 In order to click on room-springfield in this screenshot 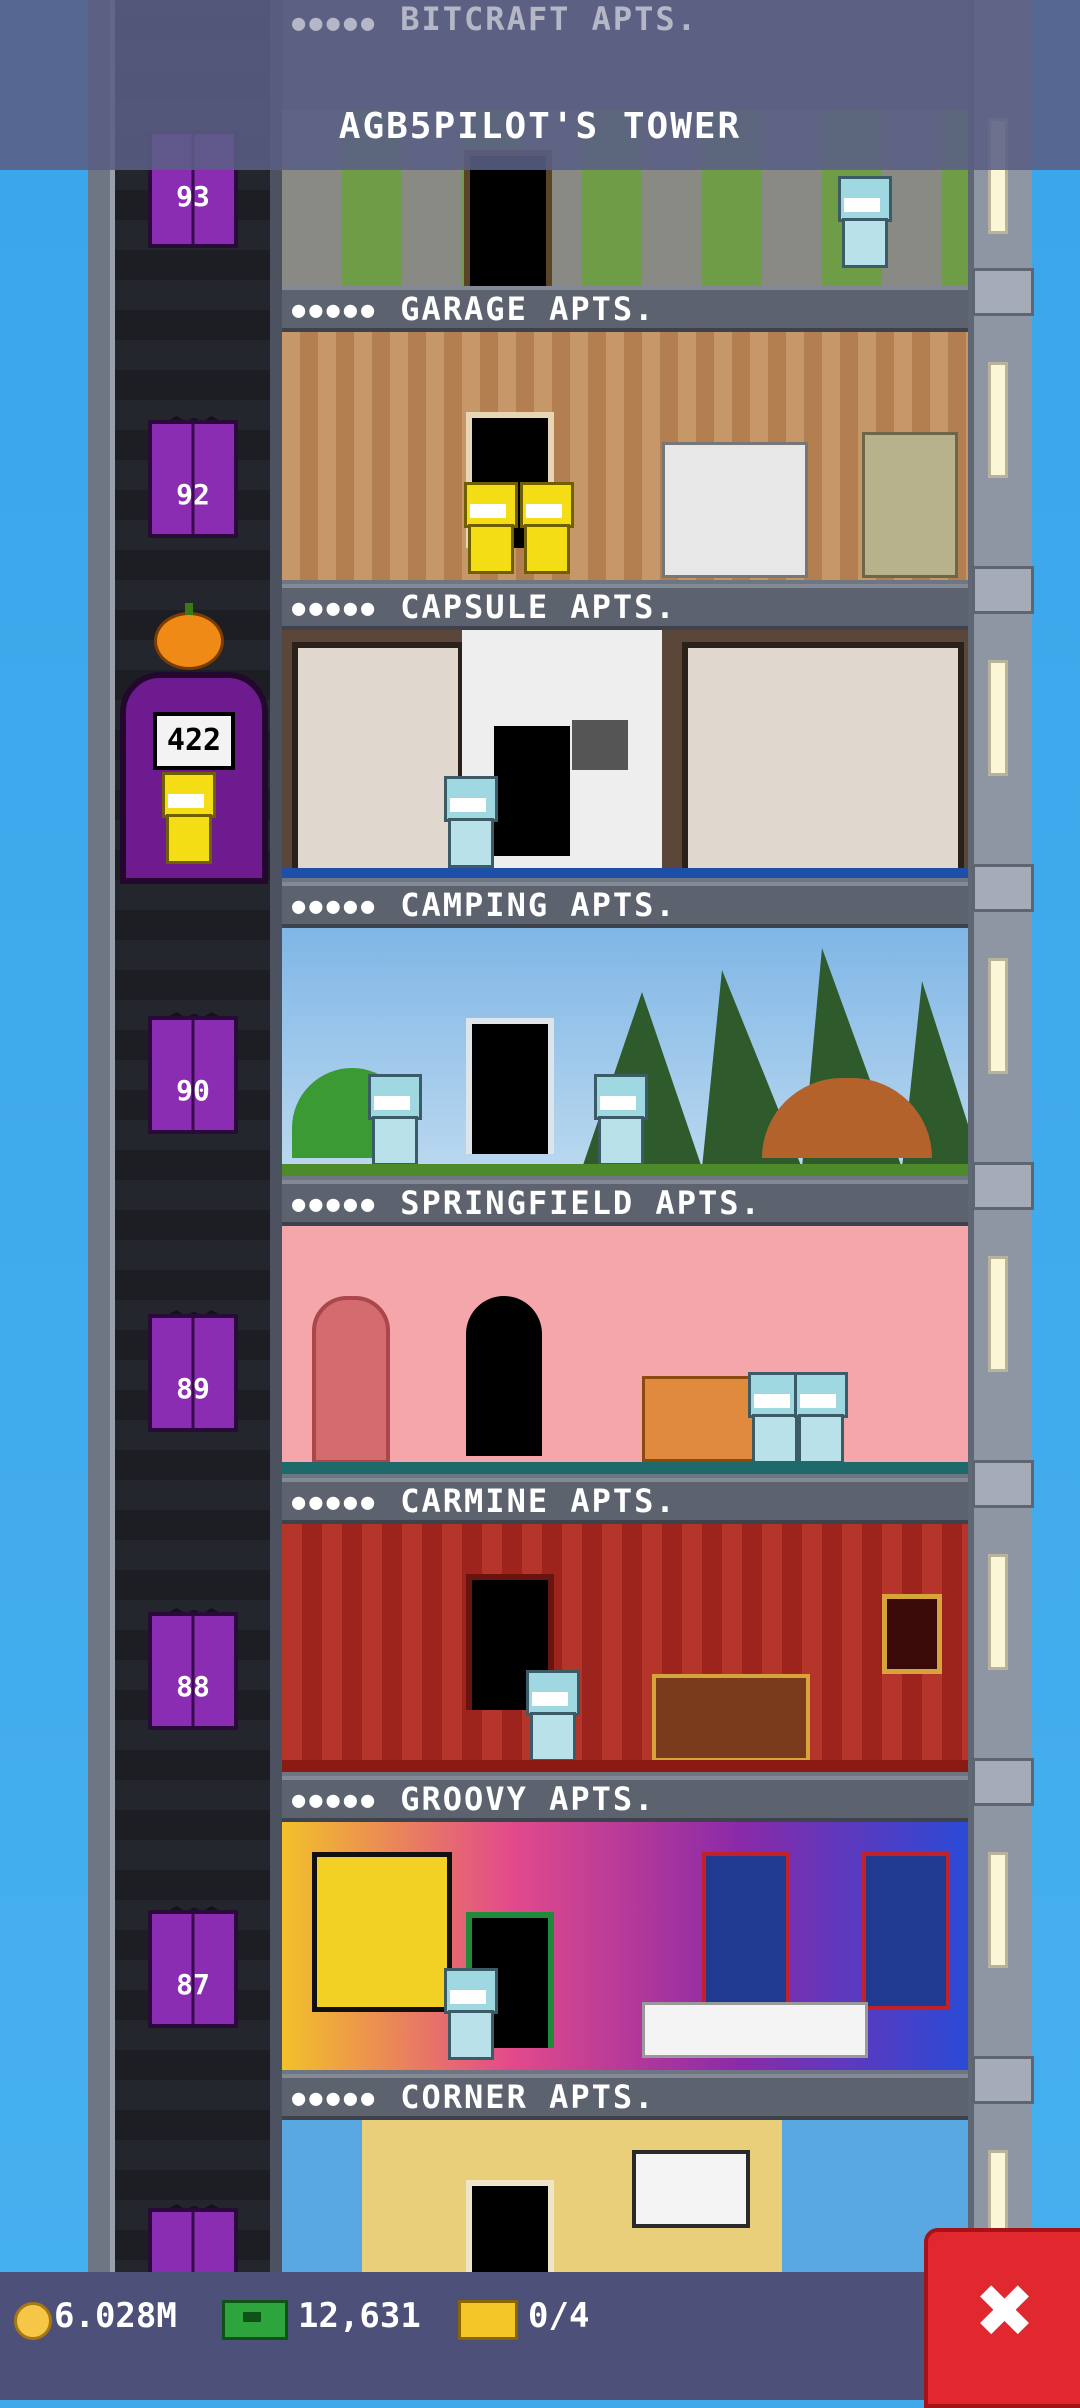, I will do `click(625, 1350)`.